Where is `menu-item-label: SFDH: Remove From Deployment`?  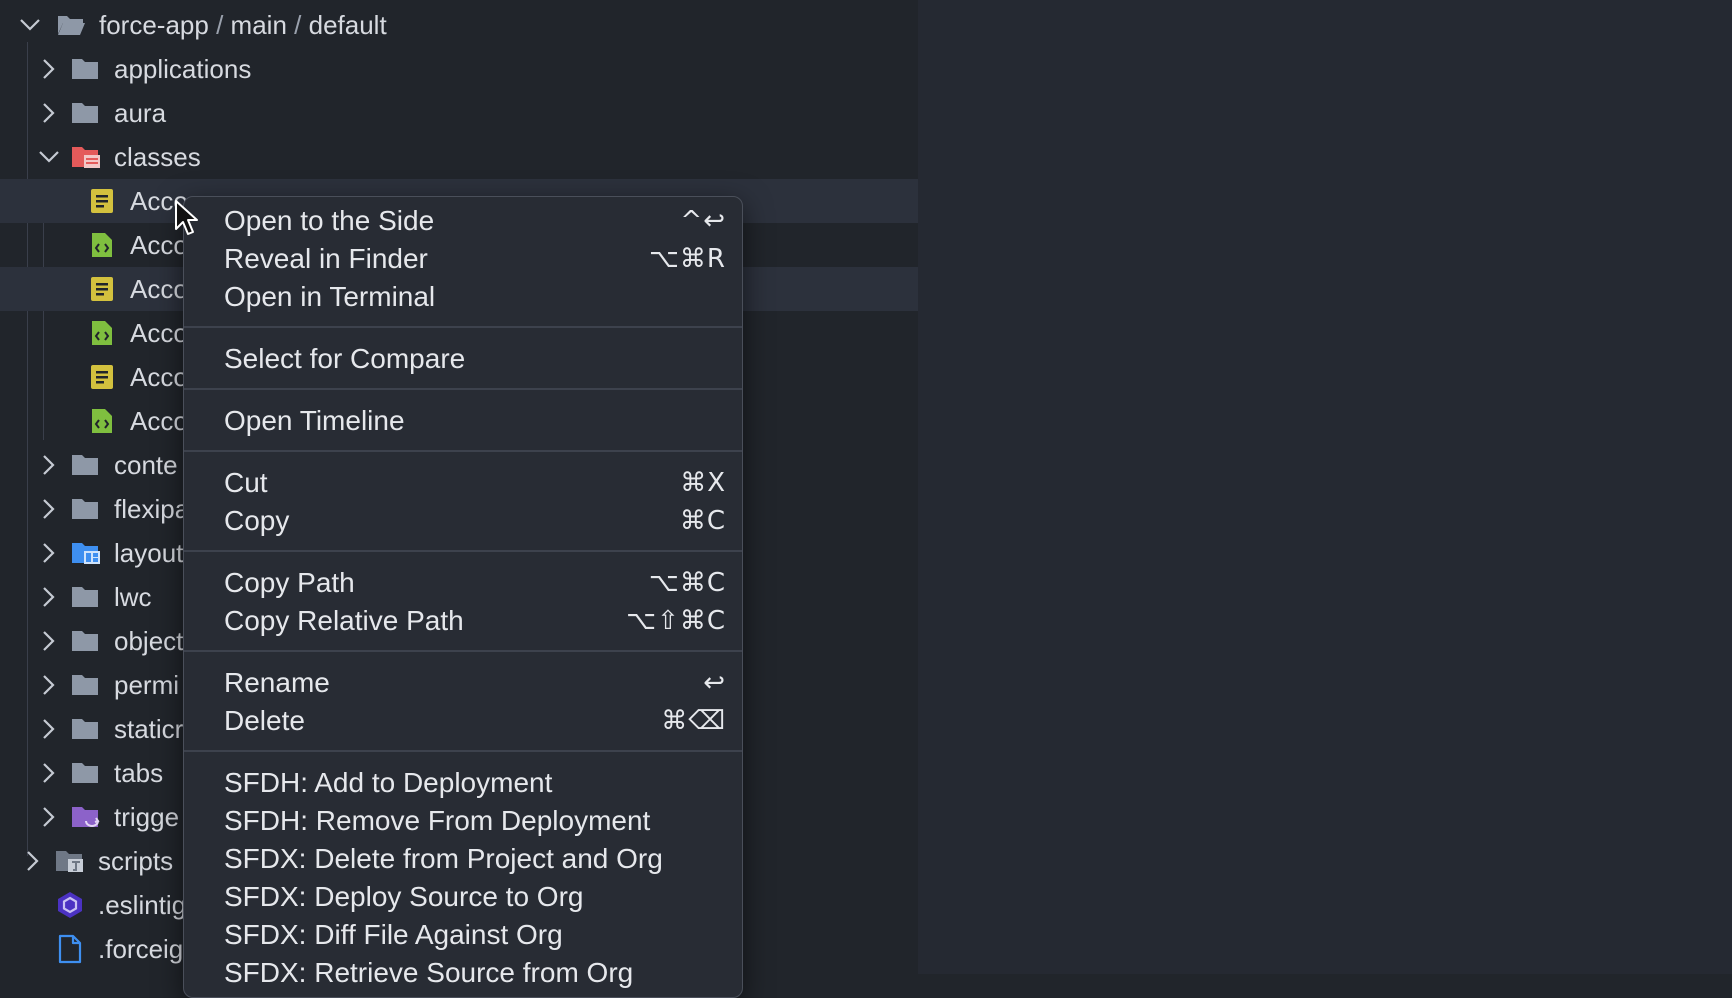 menu-item-label: SFDH: Remove From Deployment is located at coordinates (437, 820).